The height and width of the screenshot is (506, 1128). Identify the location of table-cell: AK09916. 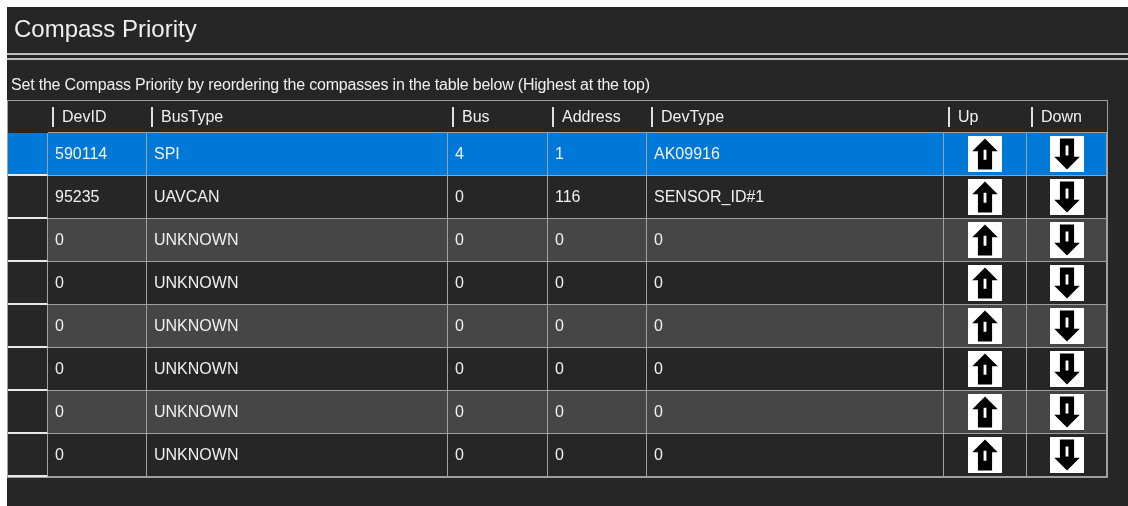
(795, 154).